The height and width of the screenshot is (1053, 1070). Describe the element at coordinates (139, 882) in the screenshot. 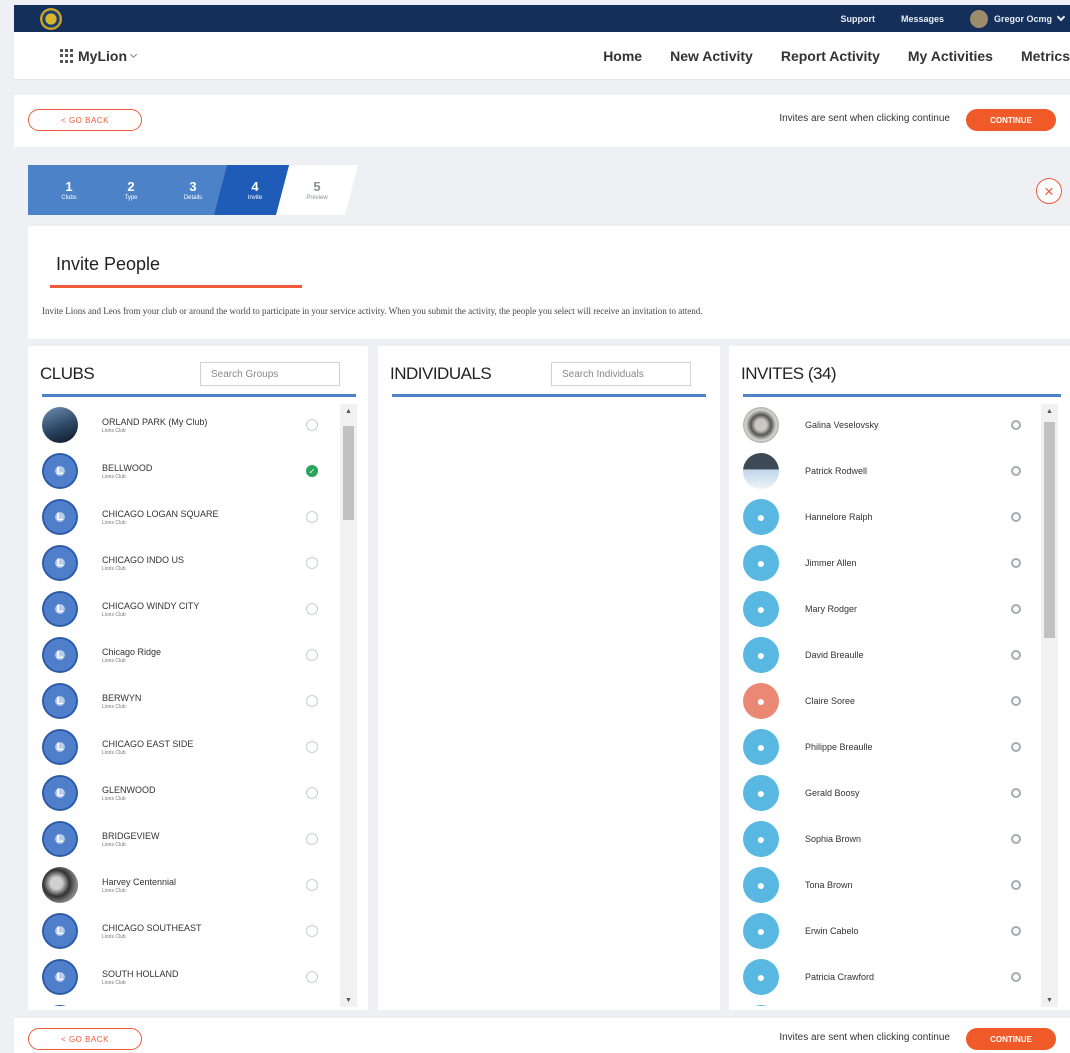

I see `club-name: Harvey Centennial` at that location.